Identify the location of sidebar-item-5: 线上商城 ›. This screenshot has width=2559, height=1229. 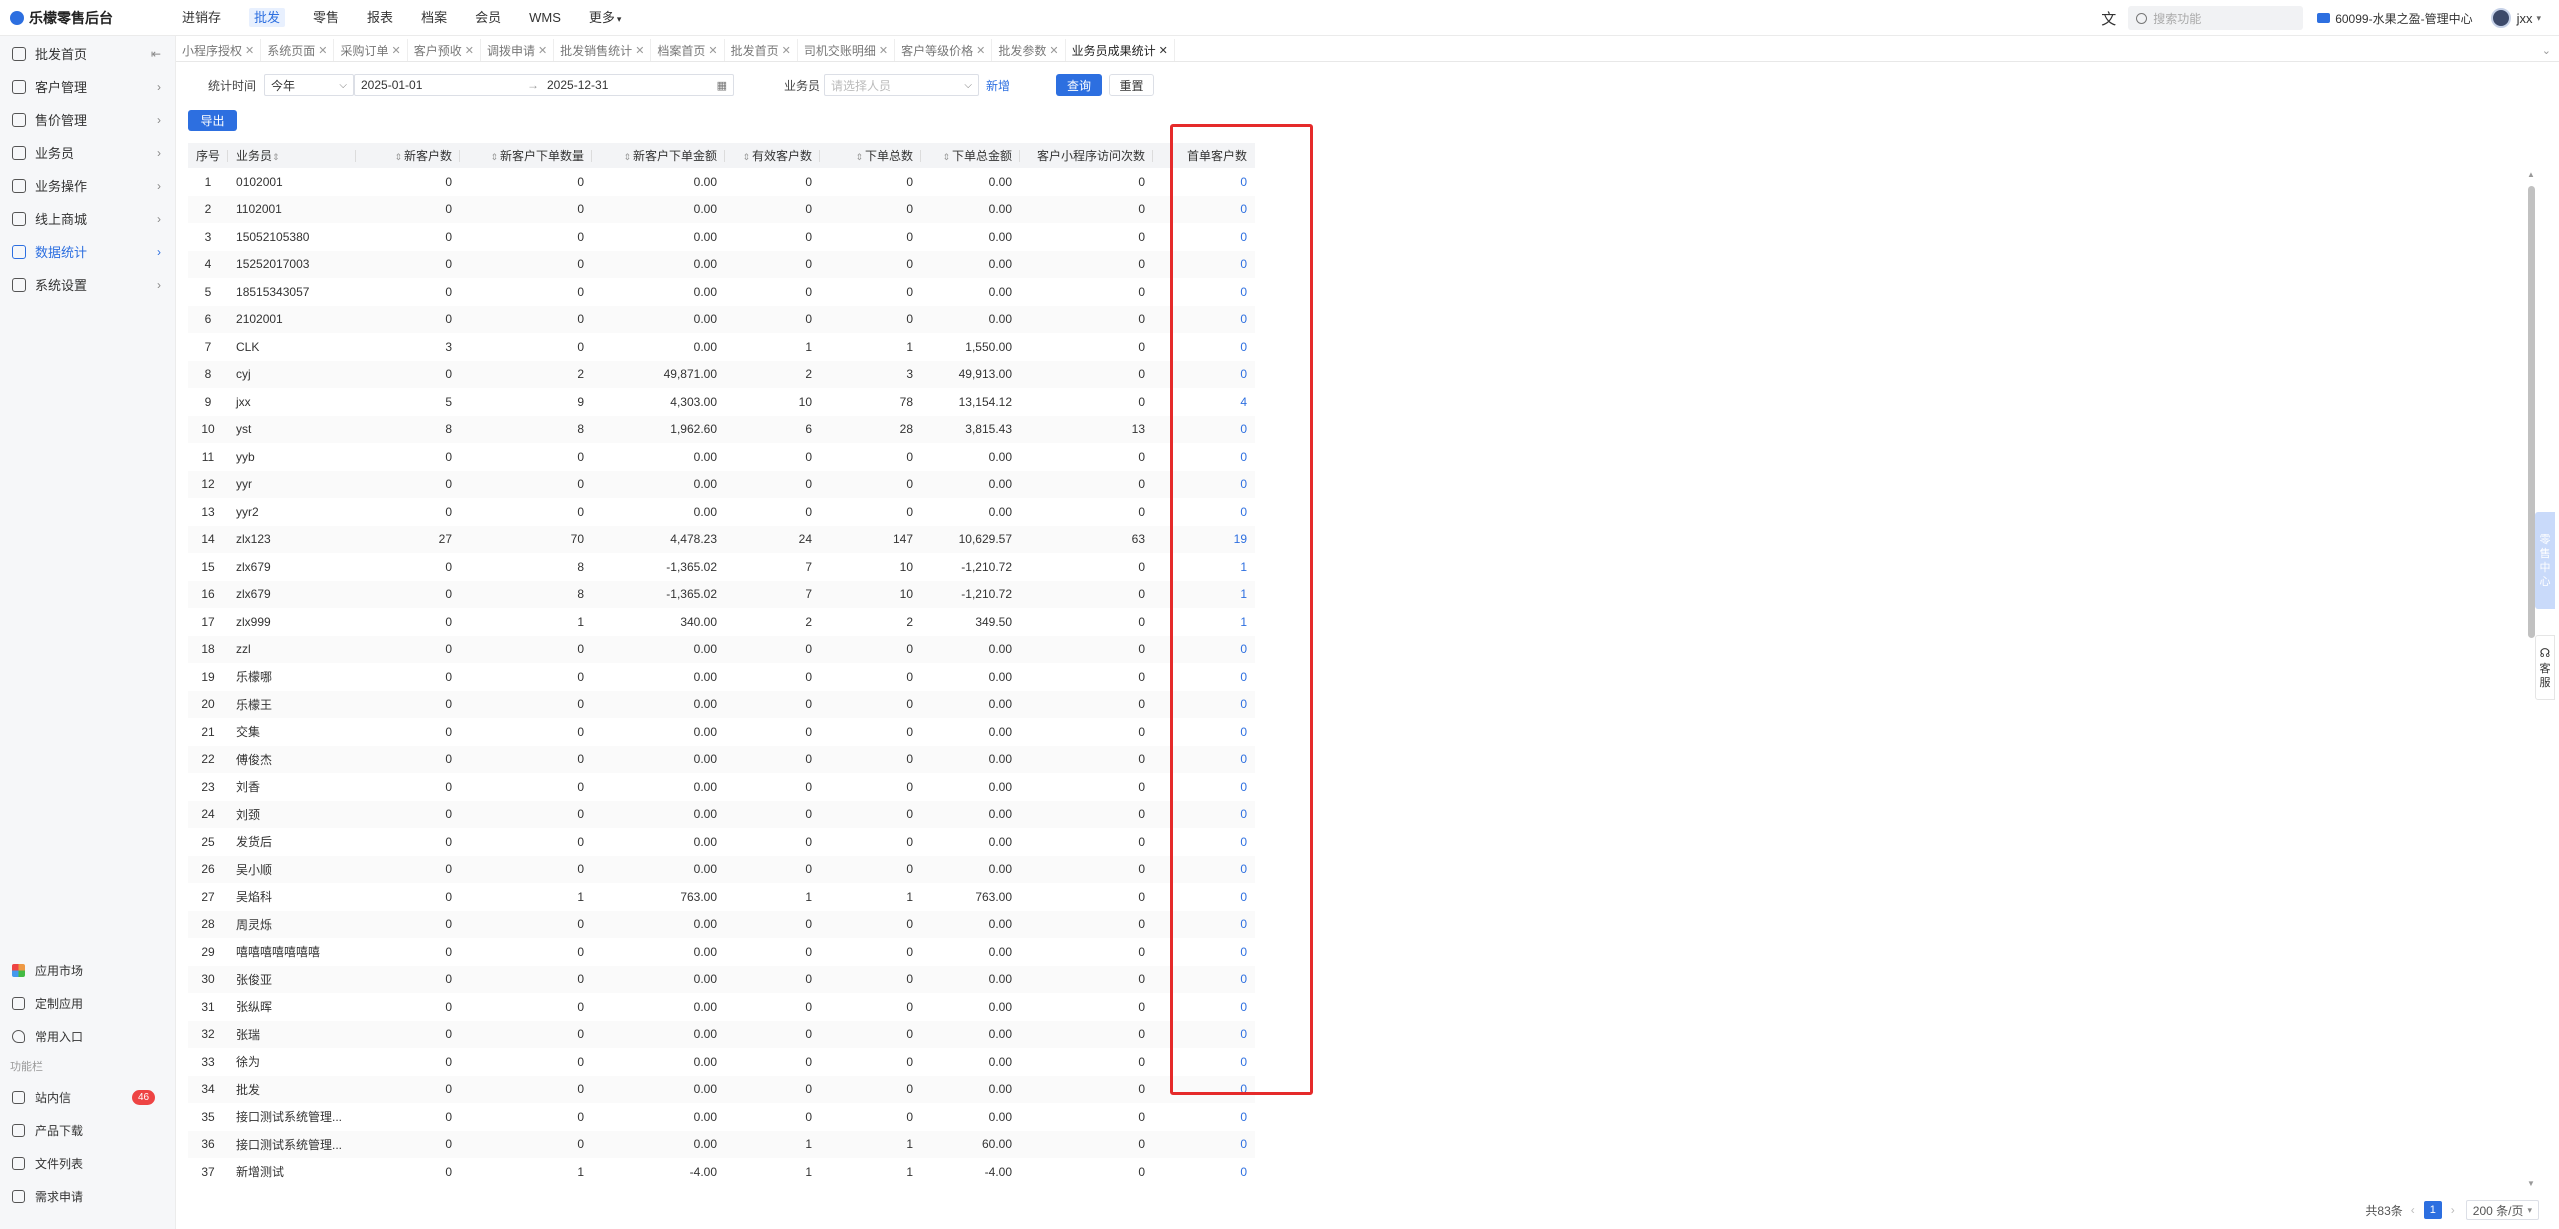
(87, 218).